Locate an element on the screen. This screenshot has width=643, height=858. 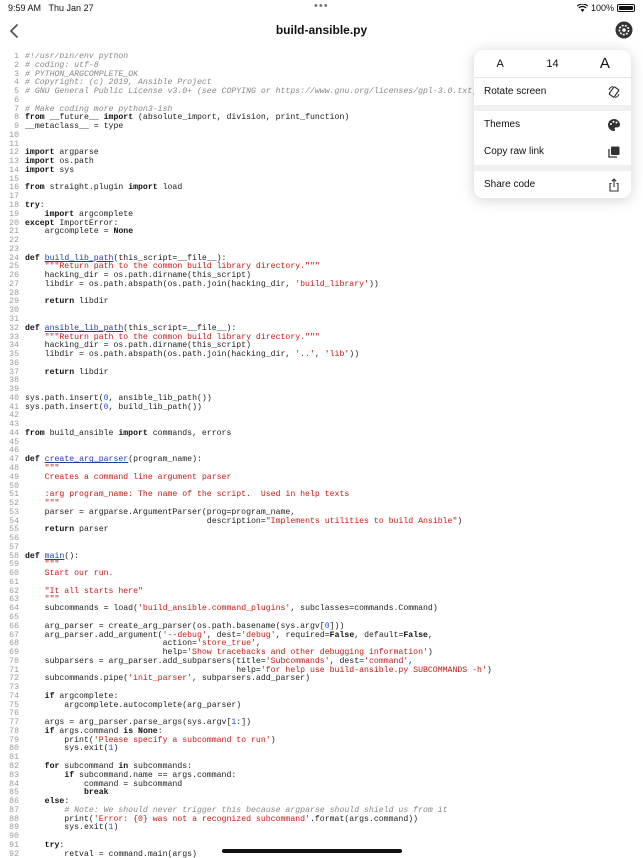
themes-button: Themes is located at coordinates (552, 124).